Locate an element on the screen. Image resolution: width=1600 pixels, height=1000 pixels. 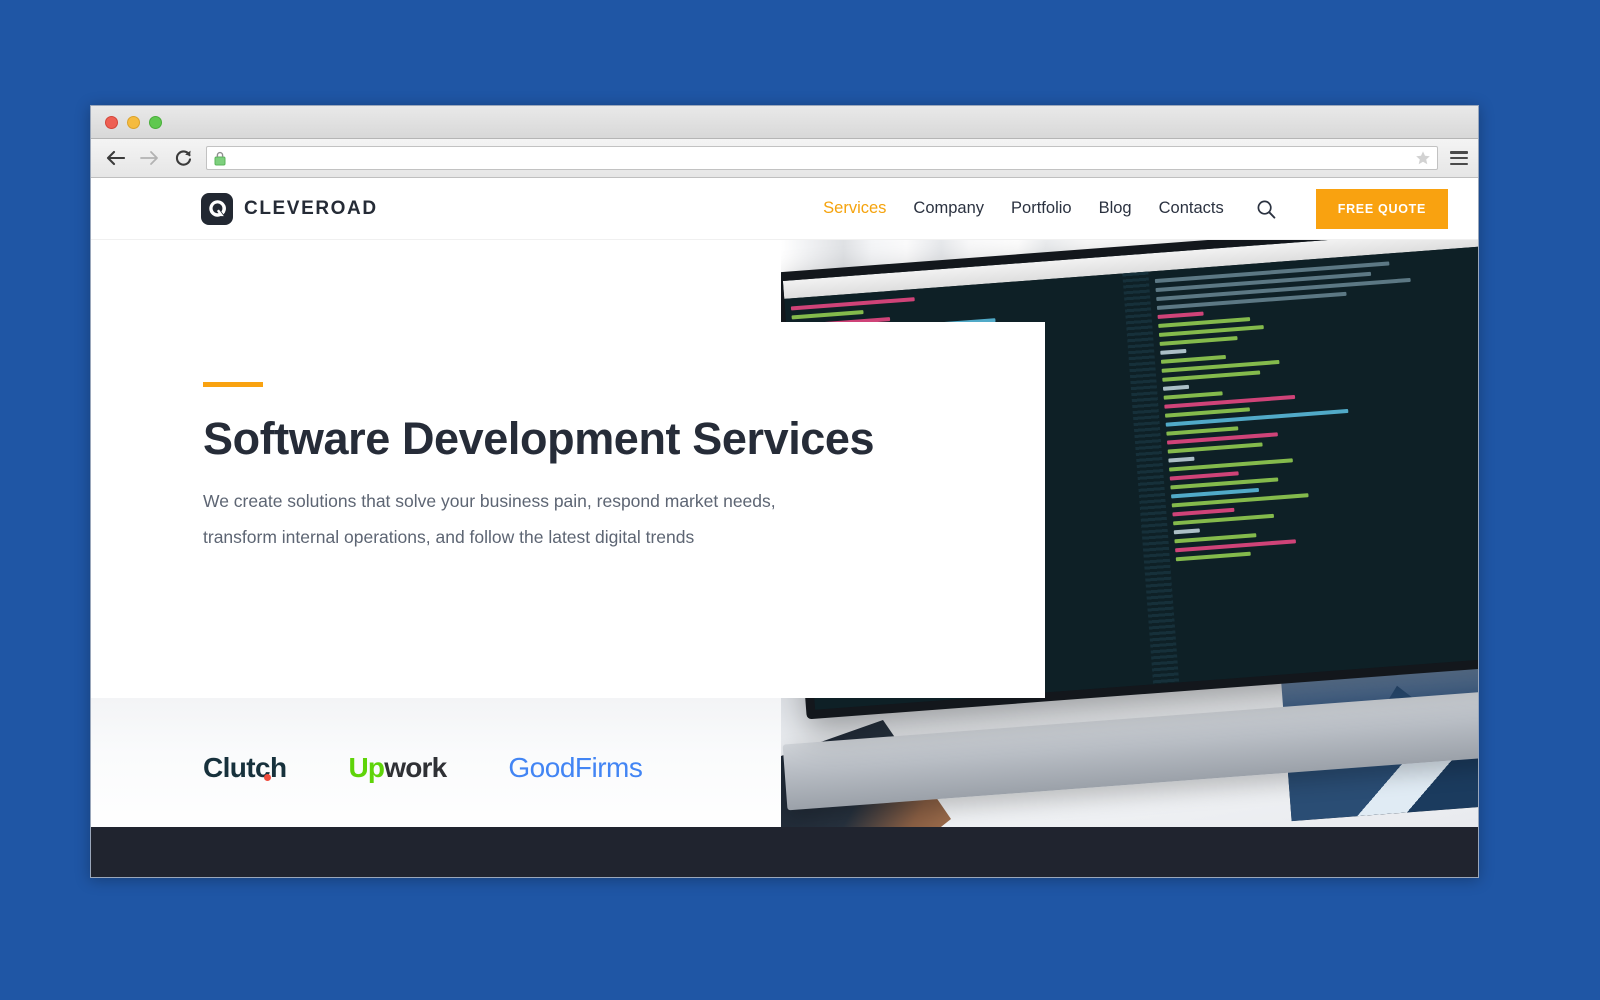
reload-icon is located at coordinates (183, 158).